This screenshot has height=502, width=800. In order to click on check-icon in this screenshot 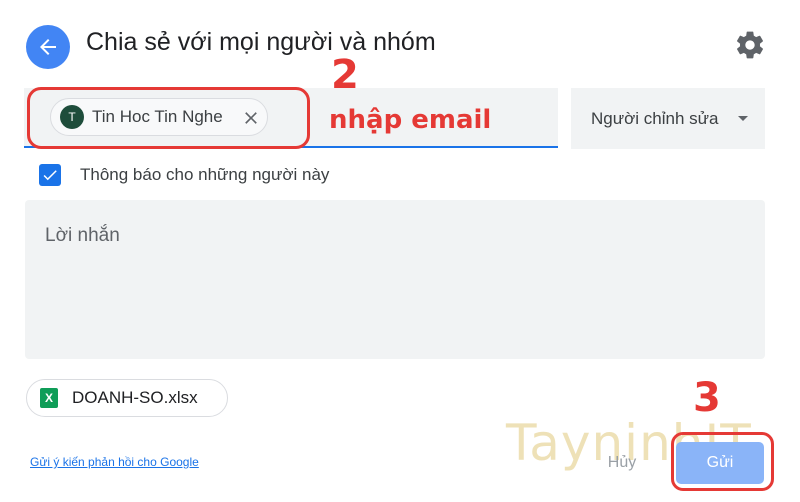, I will do `click(50, 175)`.